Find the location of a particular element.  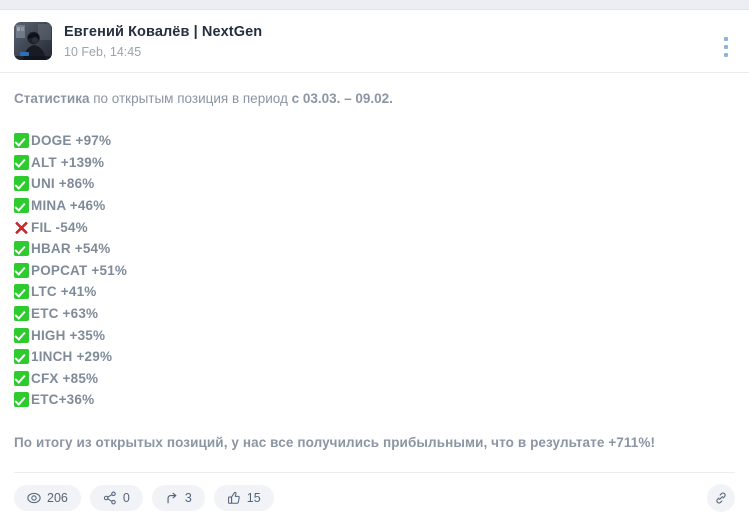

ticker-label: MINA +46% is located at coordinates (68, 206).